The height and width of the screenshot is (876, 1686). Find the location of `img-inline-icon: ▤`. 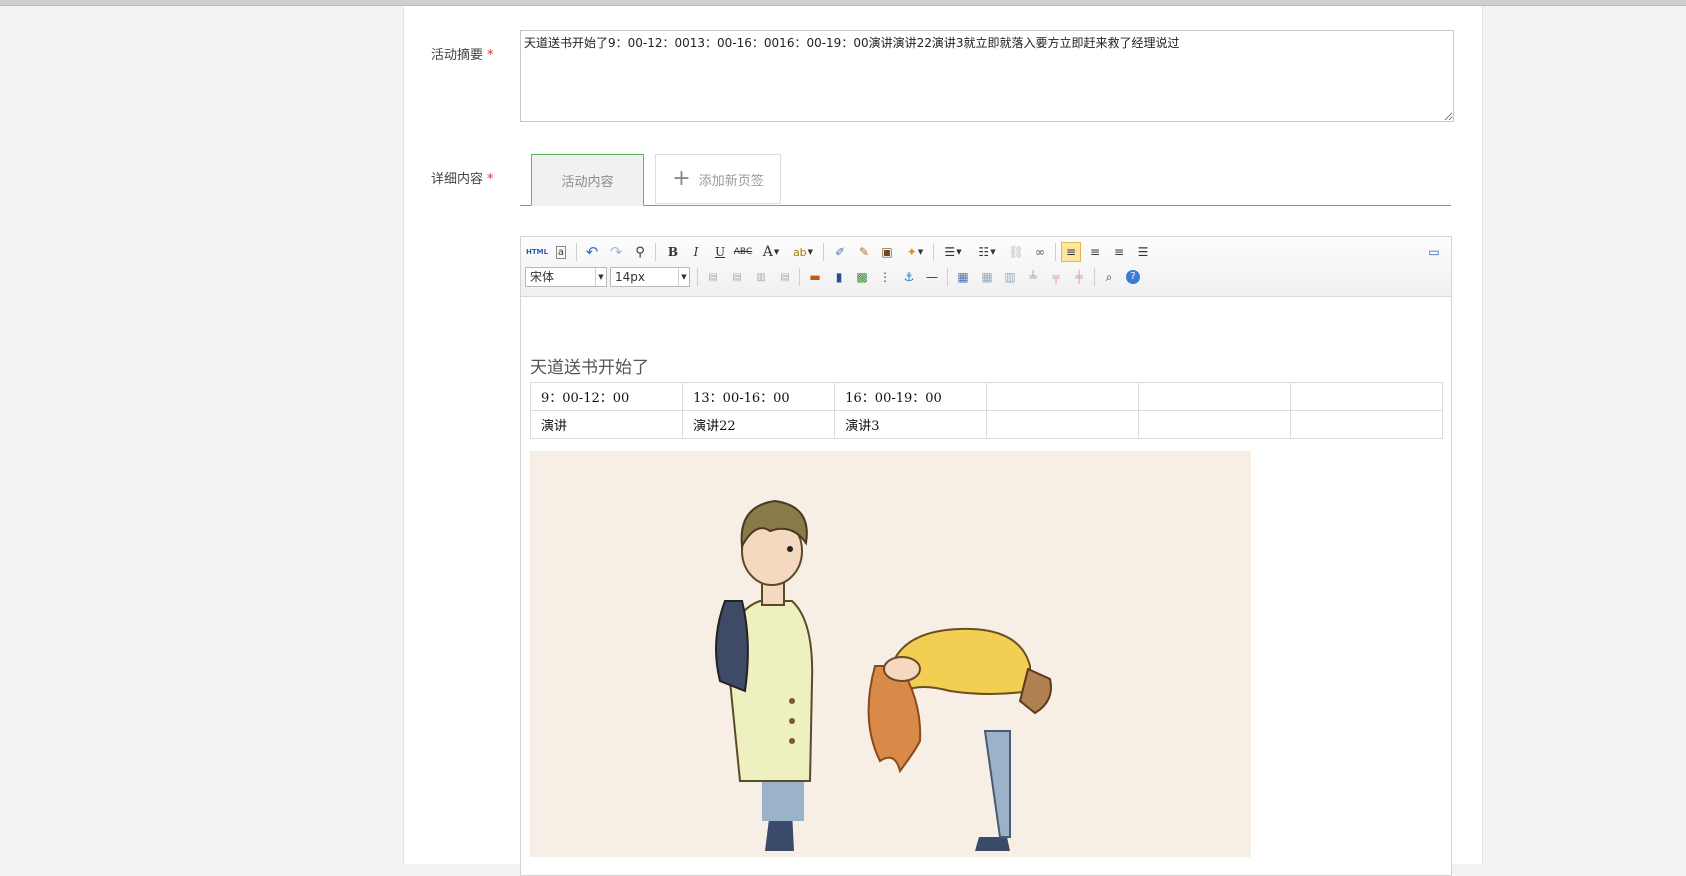

img-inline-icon: ▤ is located at coordinates (737, 277).